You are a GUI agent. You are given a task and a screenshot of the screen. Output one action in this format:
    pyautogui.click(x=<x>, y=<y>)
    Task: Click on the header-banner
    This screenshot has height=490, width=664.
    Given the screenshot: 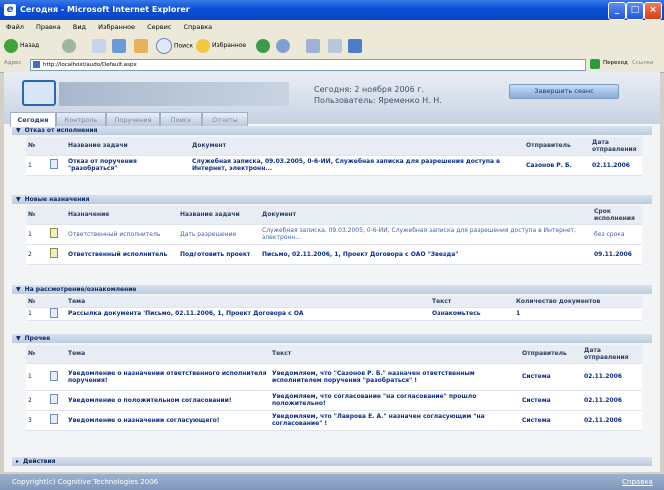 What is the action you would take?
    pyautogui.click(x=174, y=94)
    